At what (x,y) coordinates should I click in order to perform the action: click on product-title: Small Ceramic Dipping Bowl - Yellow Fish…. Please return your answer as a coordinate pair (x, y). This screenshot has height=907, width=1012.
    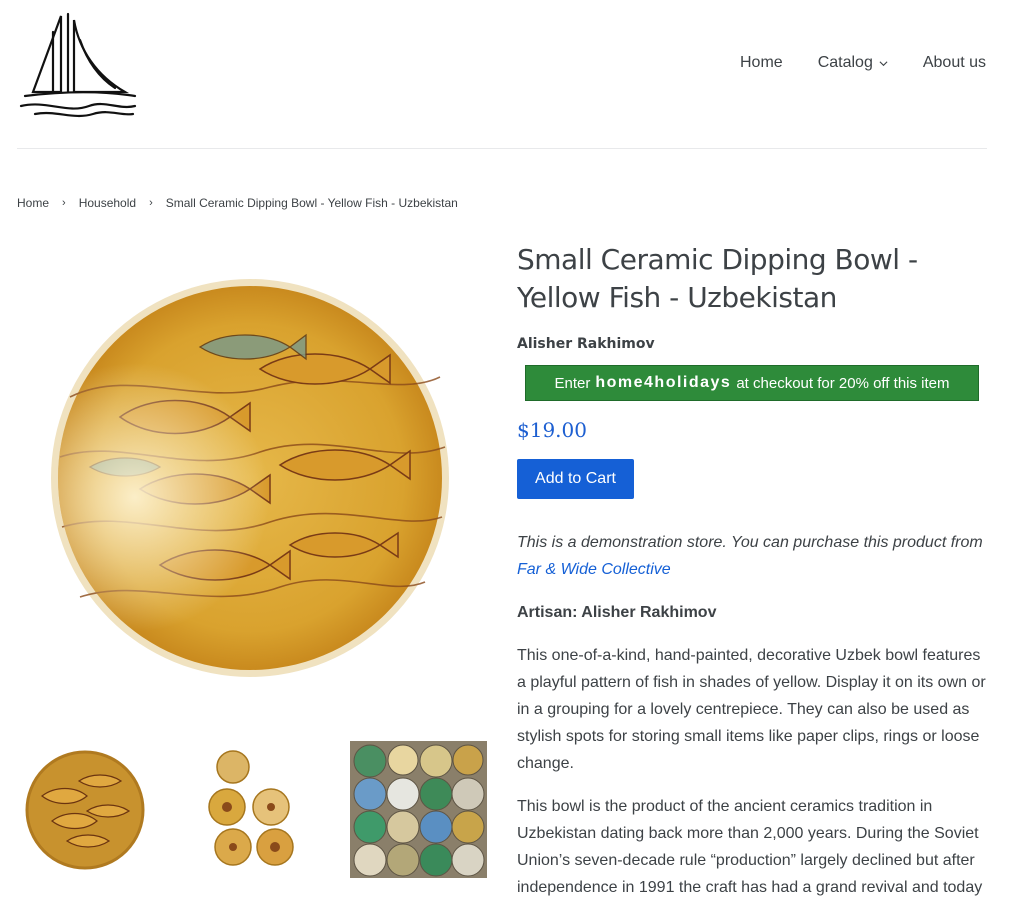
    Looking at the image, I should click on (717, 278).